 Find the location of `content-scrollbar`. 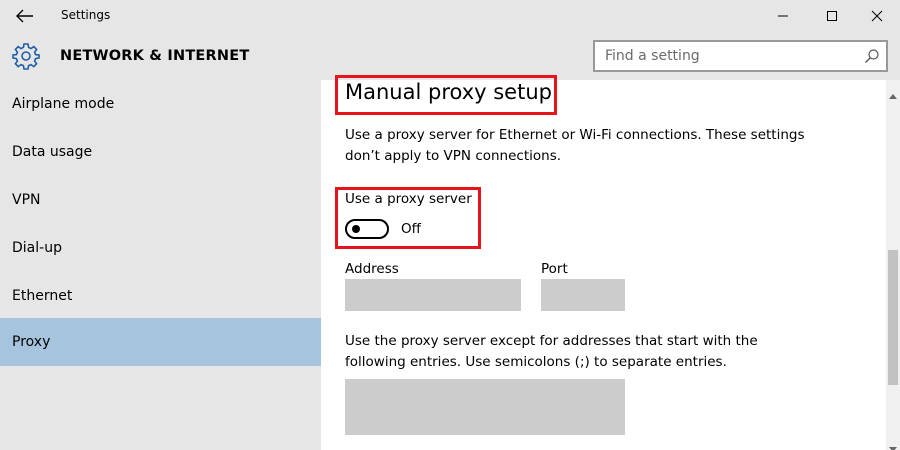

content-scrollbar is located at coordinates (893, 265).